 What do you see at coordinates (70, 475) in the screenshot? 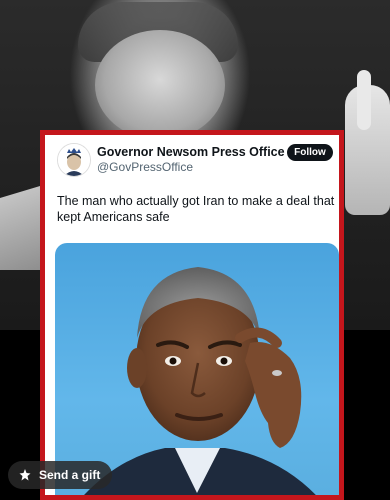
I see `send-gift-label: Send a gift` at bounding box center [70, 475].